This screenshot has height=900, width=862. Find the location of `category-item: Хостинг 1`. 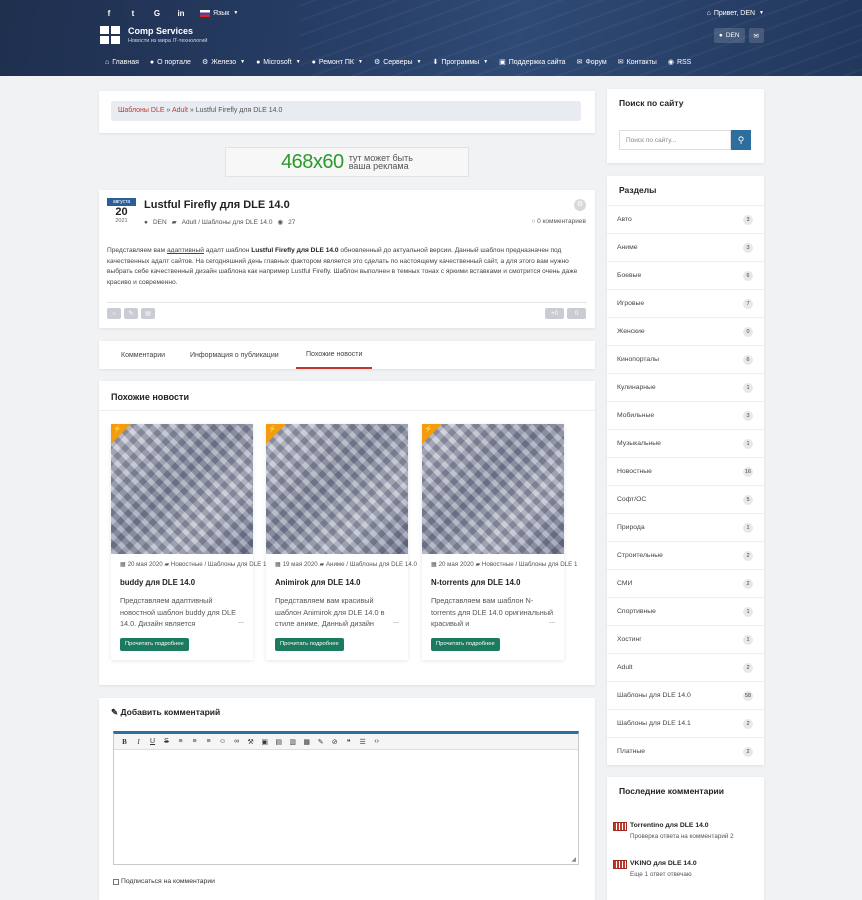

category-item: Хостинг 1 is located at coordinates (685, 639).